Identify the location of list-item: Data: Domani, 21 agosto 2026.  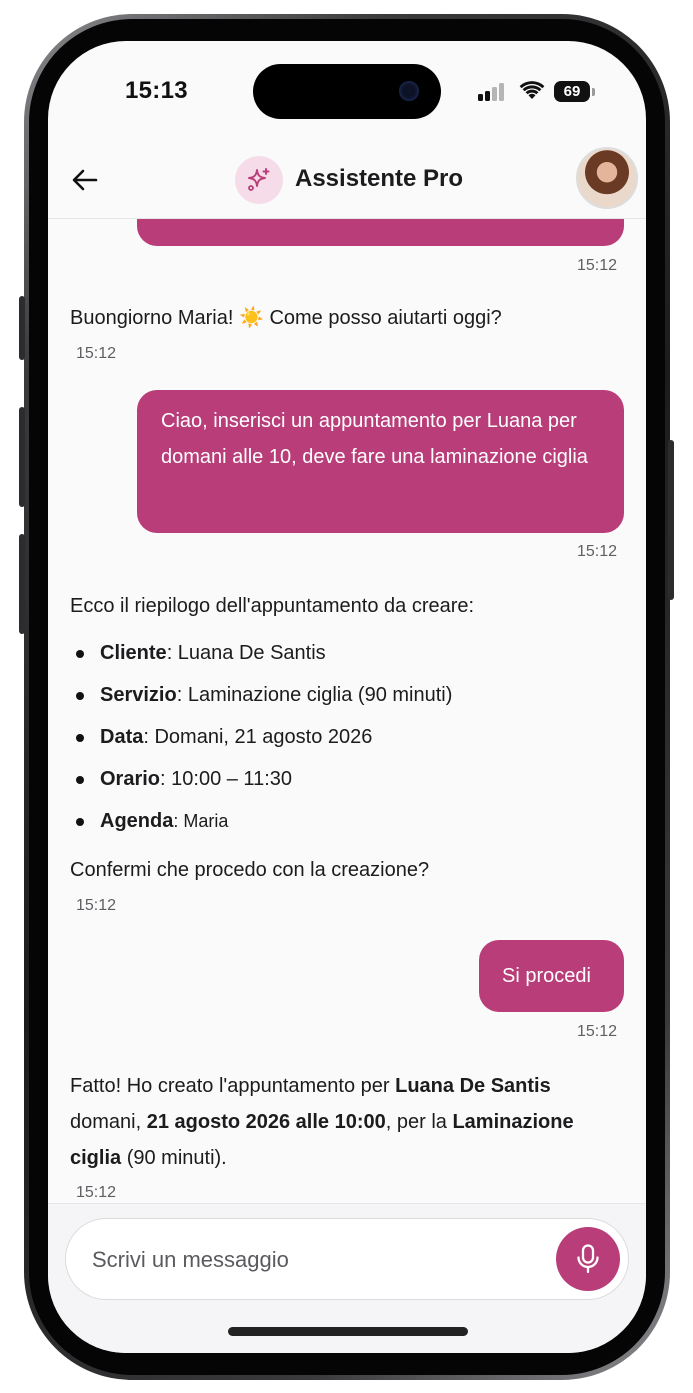
(261, 737).